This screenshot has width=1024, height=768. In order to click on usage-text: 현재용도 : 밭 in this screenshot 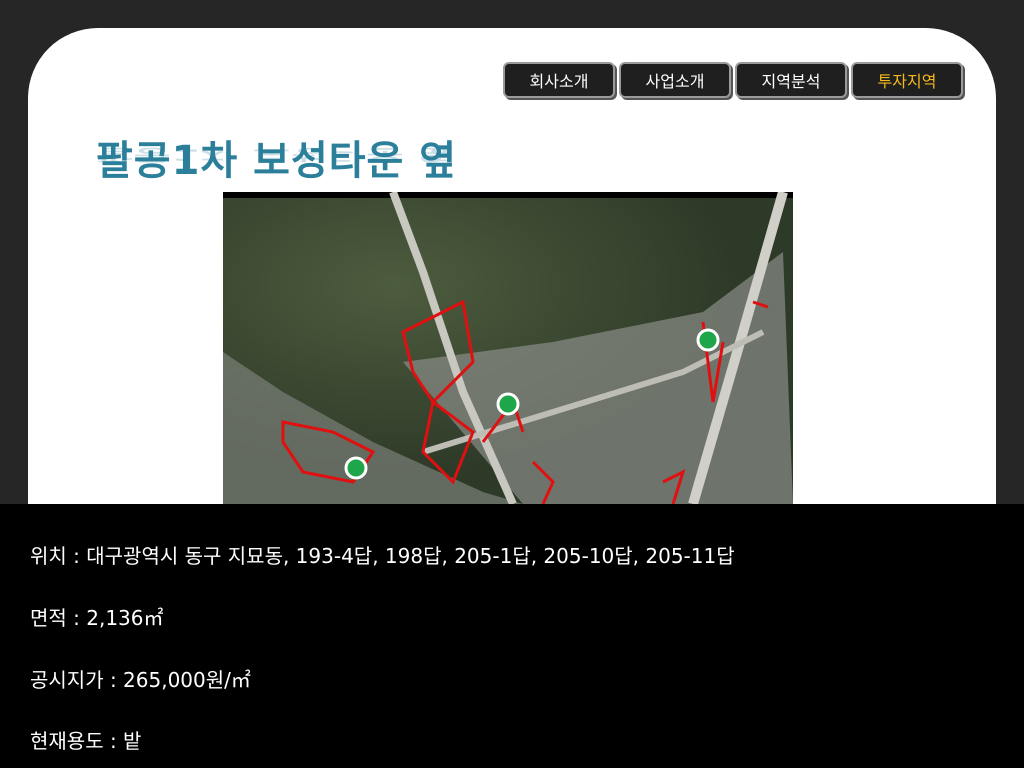, I will do `click(86, 741)`.